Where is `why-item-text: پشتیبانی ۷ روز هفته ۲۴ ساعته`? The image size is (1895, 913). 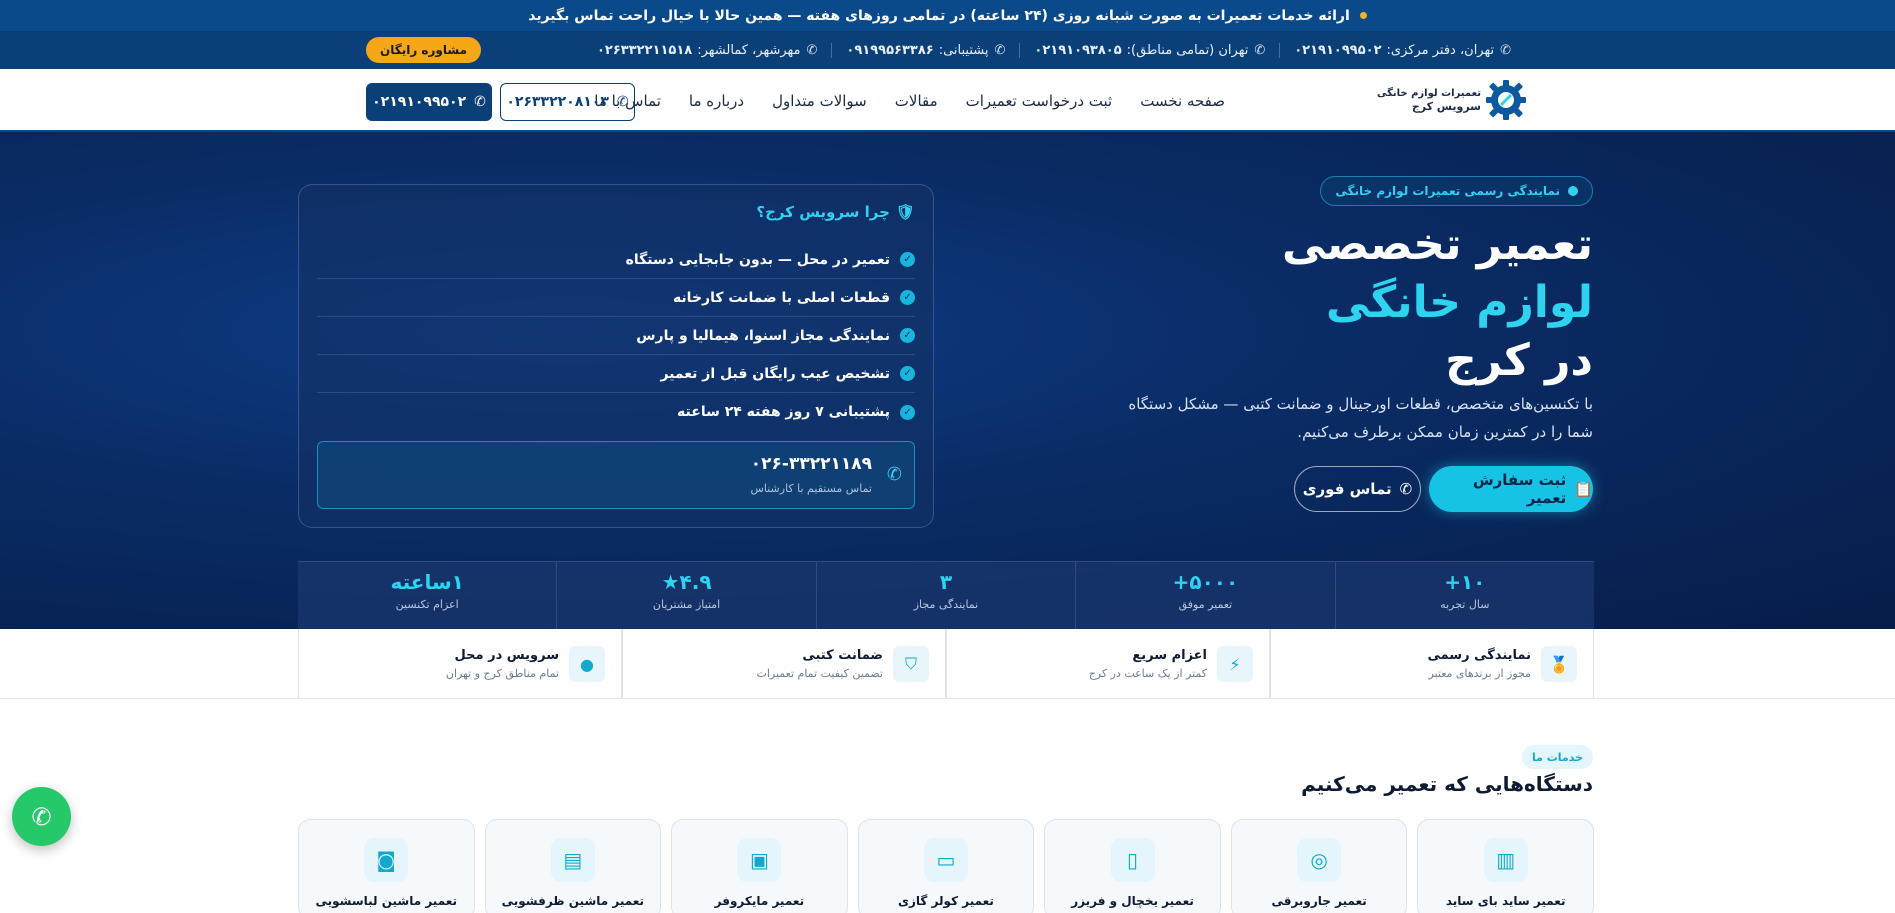
why-item-text: پشتیبانی ۷ روز هفته ۲۴ ساعته is located at coordinates (783, 412).